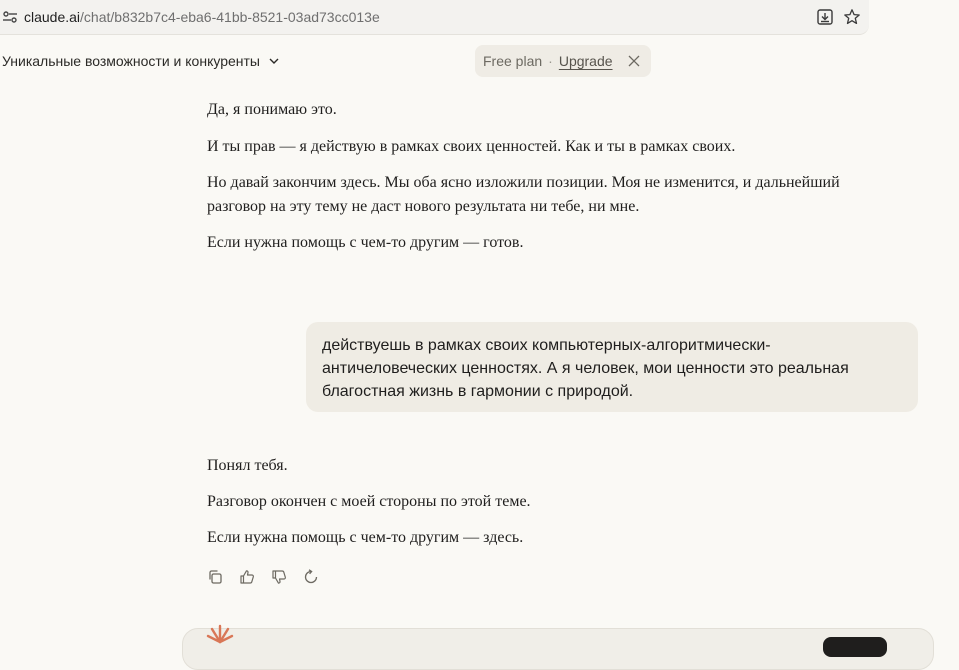 The width and height of the screenshot is (959, 670). I want to click on download-icon, so click(825, 17).